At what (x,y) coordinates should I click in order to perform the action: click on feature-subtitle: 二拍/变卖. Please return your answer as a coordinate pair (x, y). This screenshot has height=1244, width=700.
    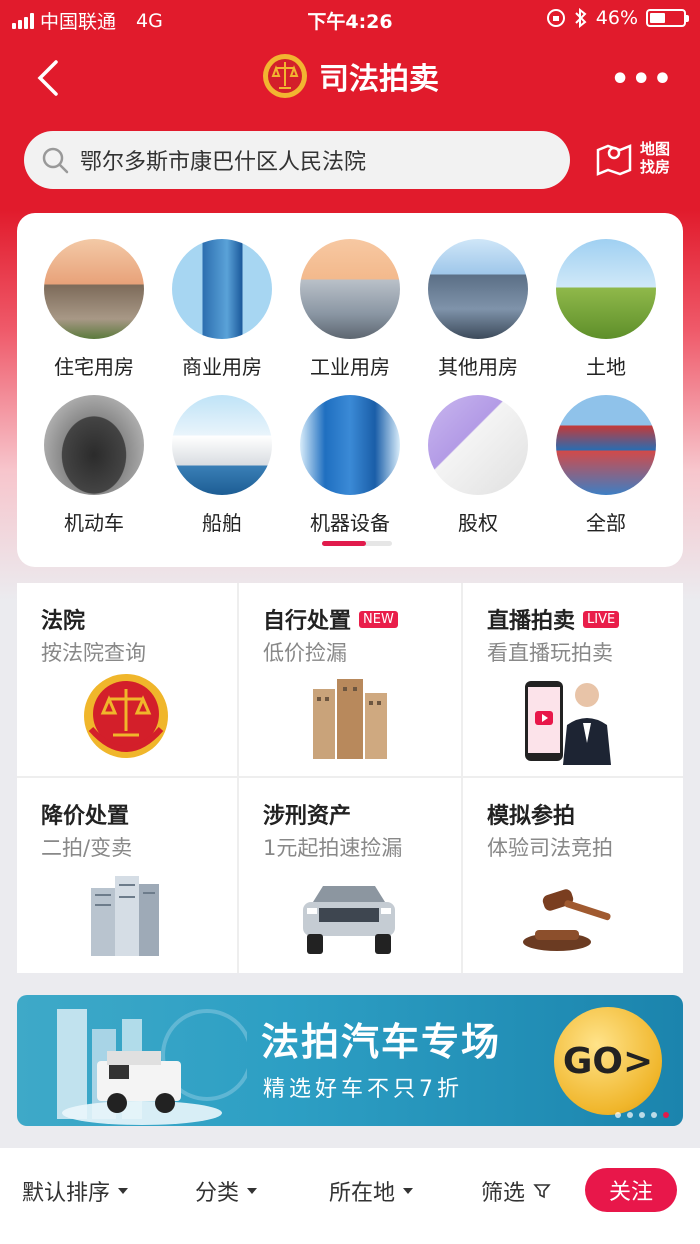
    Looking at the image, I should click on (87, 848).